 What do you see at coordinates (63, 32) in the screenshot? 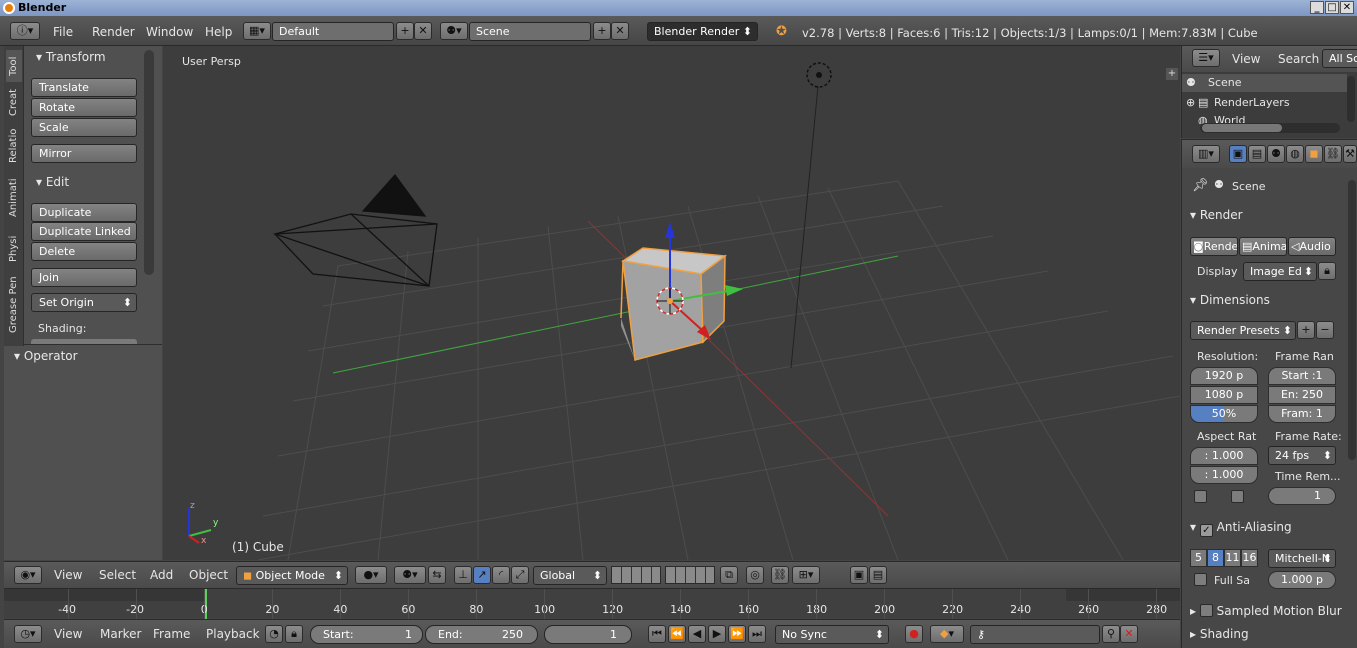
I see `menu-file: File` at bounding box center [63, 32].